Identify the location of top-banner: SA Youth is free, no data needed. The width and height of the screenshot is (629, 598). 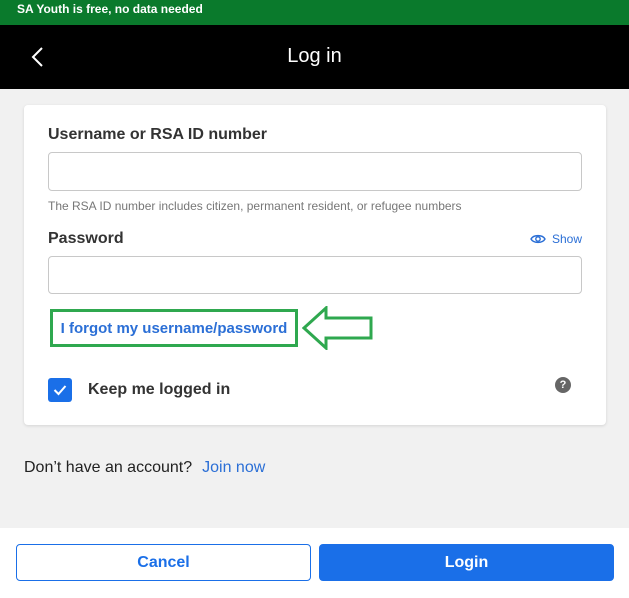
(314, 12).